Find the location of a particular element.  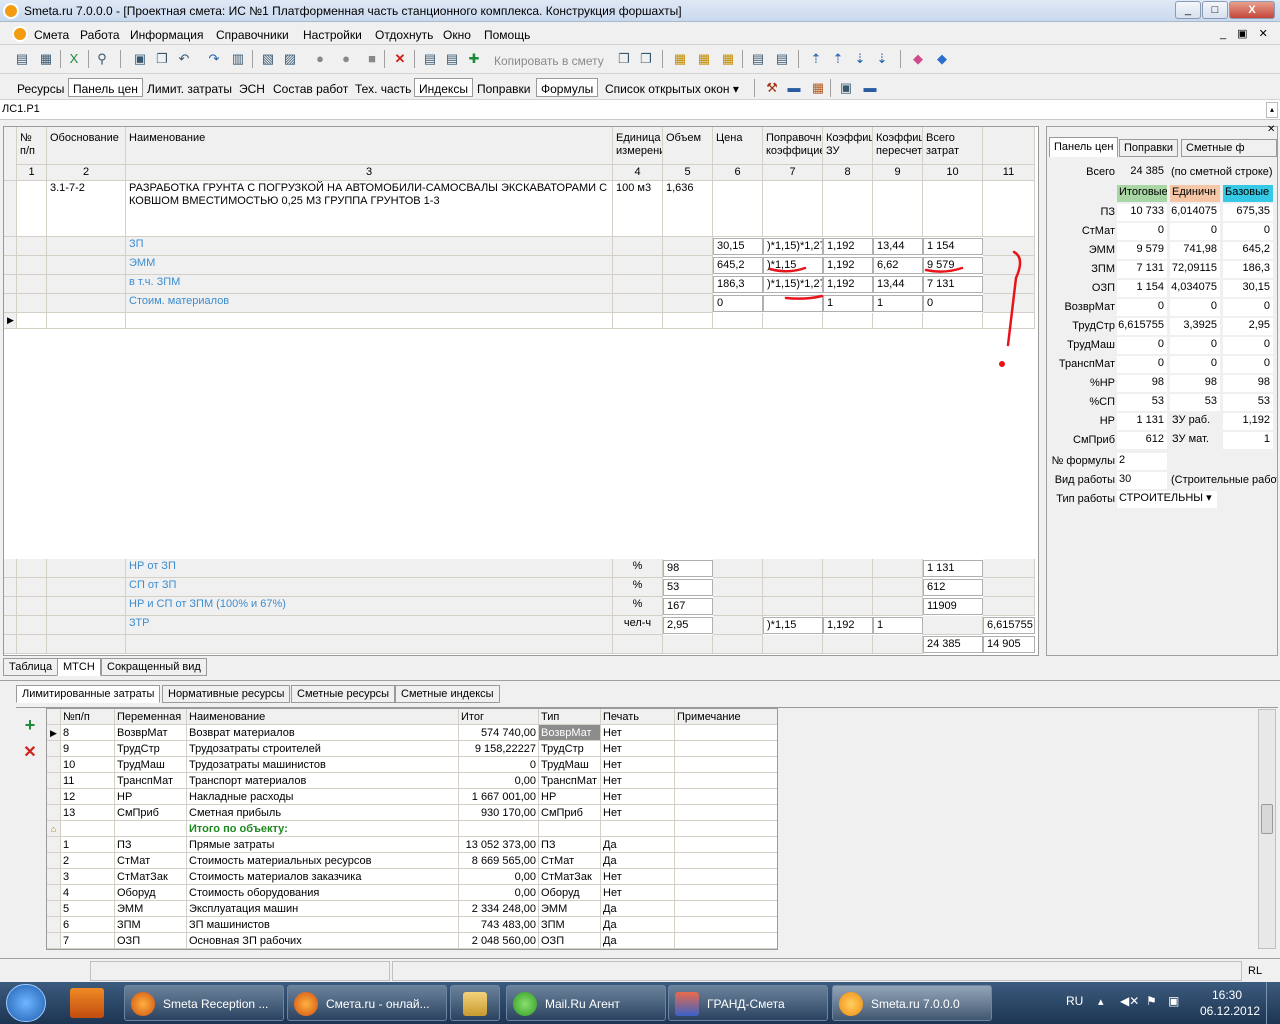

lrow-var is located at coordinates (151, 829).